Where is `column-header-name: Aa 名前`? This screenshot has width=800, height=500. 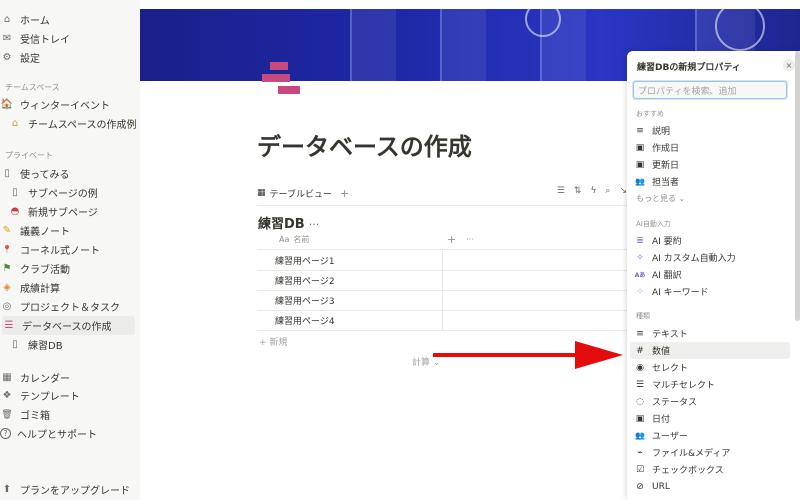
column-header-name: Aa 名前 is located at coordinates (350, 239).